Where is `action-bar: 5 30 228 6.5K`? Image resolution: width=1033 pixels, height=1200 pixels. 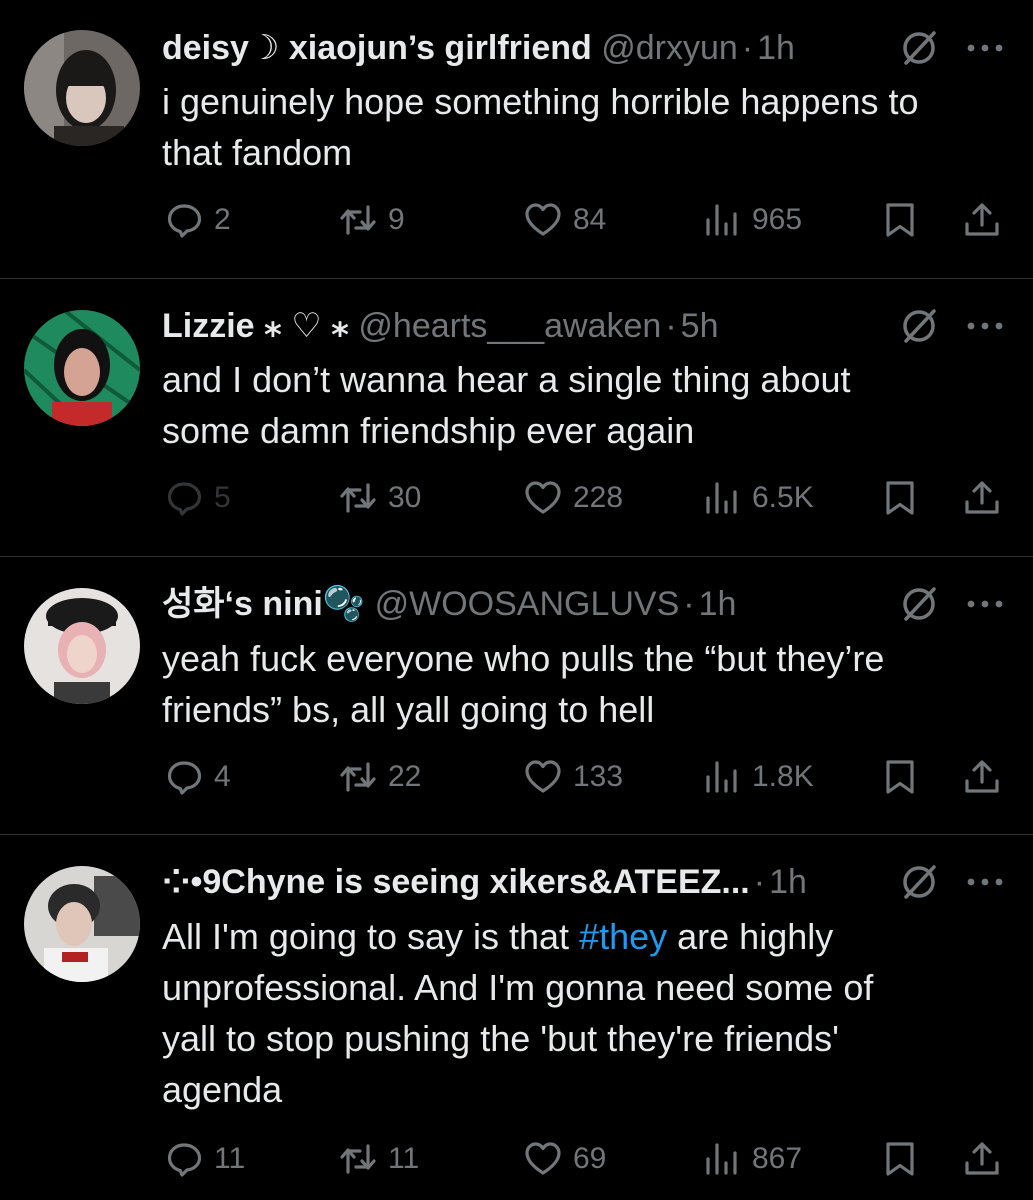
action-bar: 5 30 228 6.5K is located at coordinates (516, 498).